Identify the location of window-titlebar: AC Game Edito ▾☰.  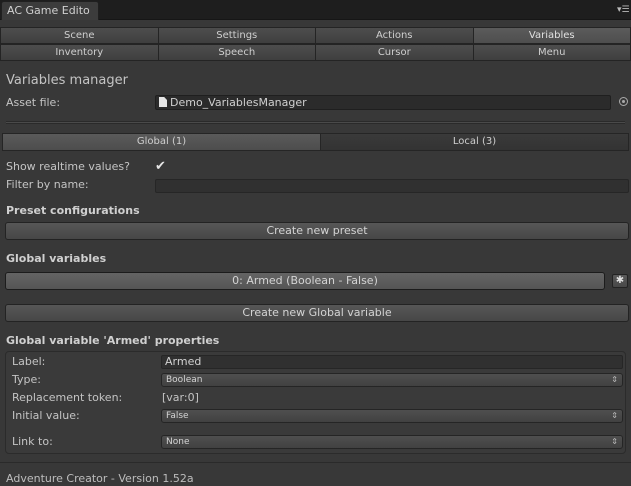
(315, 10).